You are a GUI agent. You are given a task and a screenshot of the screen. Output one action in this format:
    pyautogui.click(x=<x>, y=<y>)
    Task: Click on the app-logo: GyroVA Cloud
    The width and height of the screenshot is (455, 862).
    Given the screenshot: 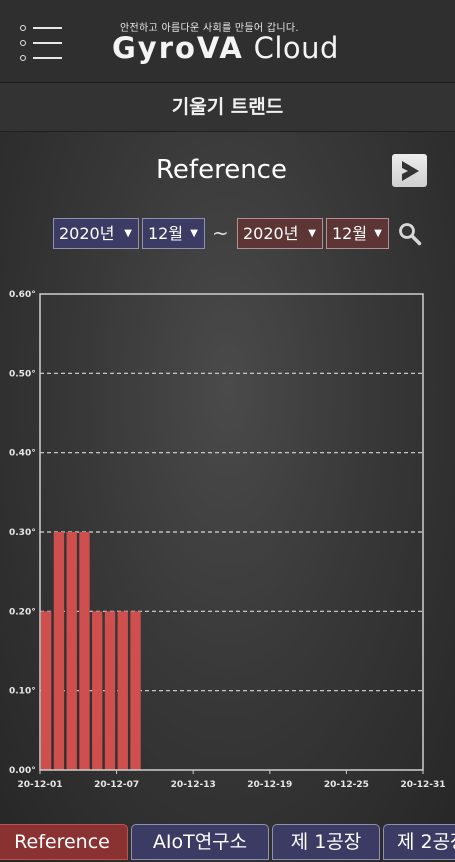 What is the action you would take?
    pyautogui.click(x=225, y=48)
    